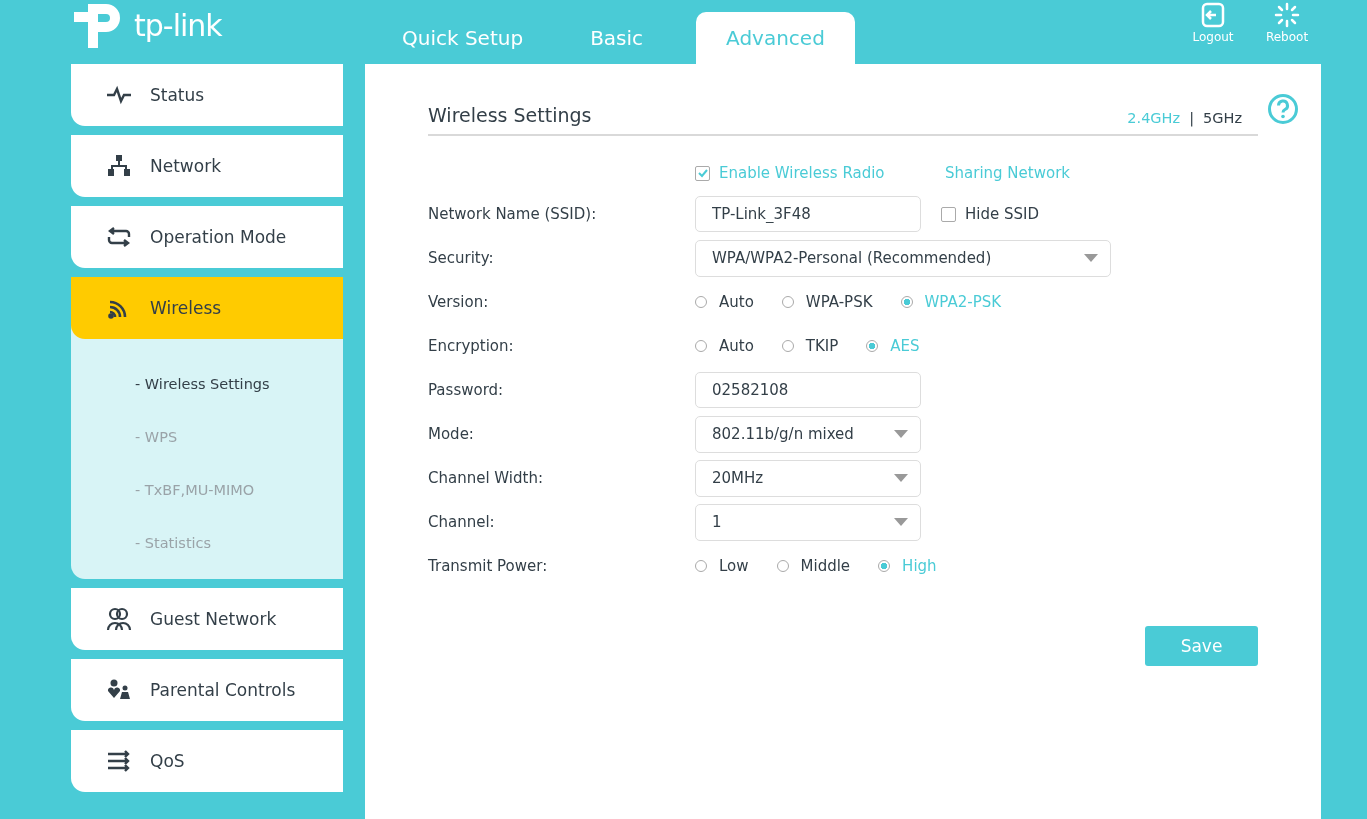 The width and height of the screenshot is (1367, 819). Describe the element at coordinates (825, 566) in the screenshot. I see `radio-label: Middle` at that location.